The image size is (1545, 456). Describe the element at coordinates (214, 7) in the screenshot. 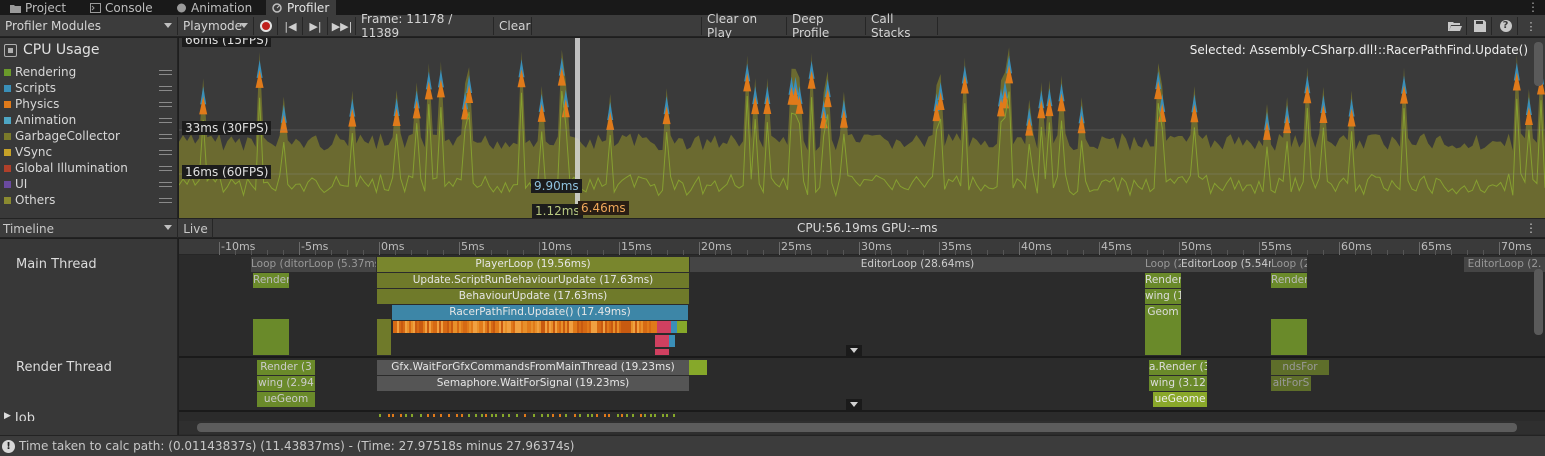

I see `tab-animation: Animation` at that location.